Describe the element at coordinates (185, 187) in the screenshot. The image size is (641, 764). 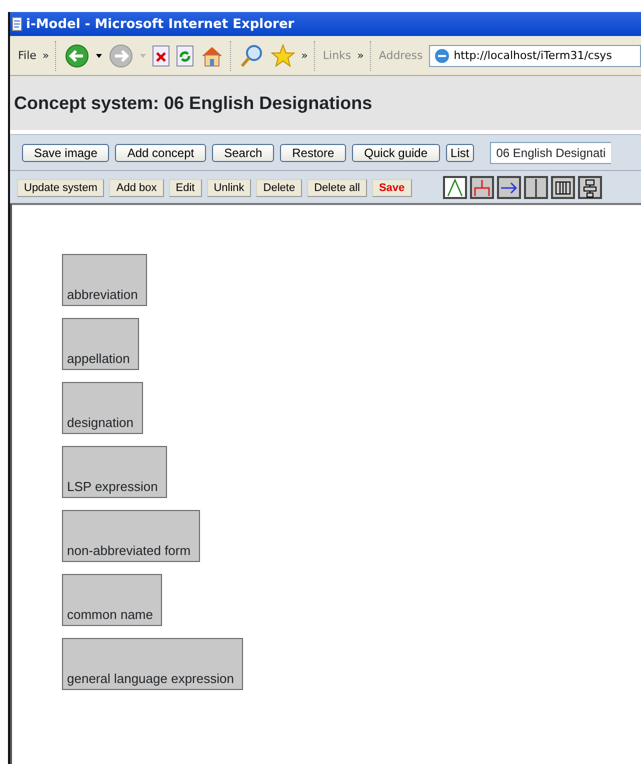
I see `edit-button: Edit` at that location.